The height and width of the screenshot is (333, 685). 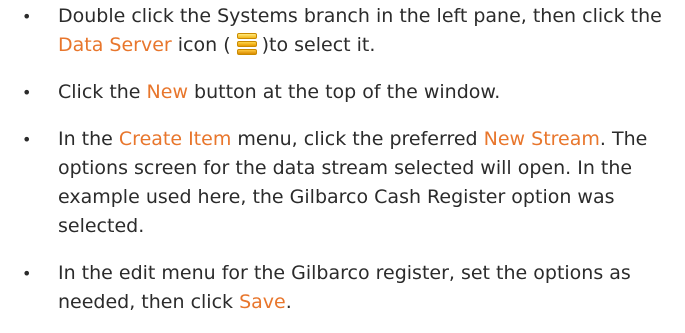 I want to click on step-2-text-2: button at the top of the window., so click(x=344, y=92).